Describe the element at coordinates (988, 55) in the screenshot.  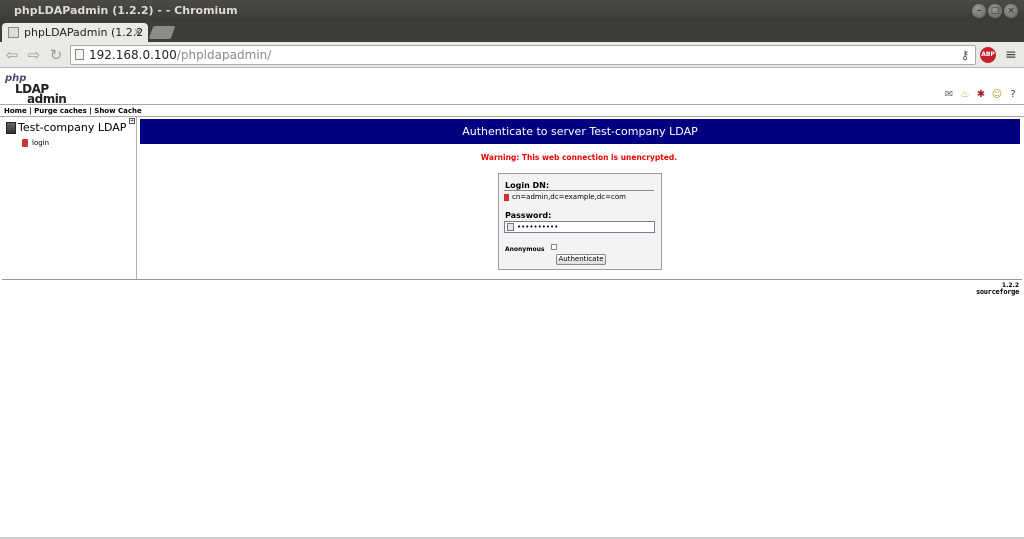
I see `adblock-icon: ABP` at that location.